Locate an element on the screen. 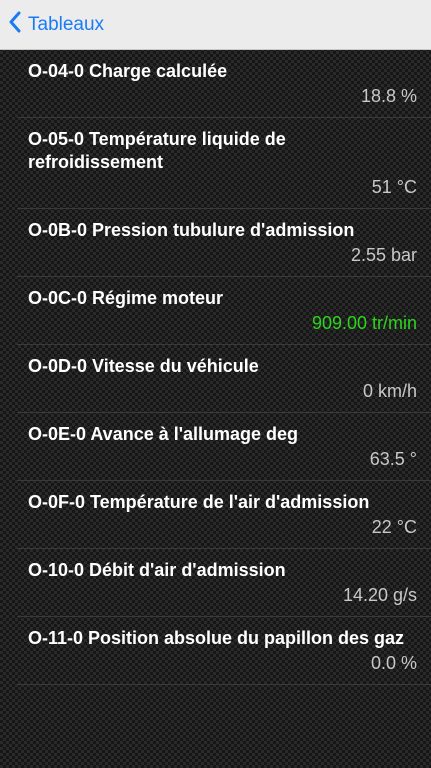 The image size is (431, 768). sensor-value: 0.0 % is located at coordinates (393, 663).